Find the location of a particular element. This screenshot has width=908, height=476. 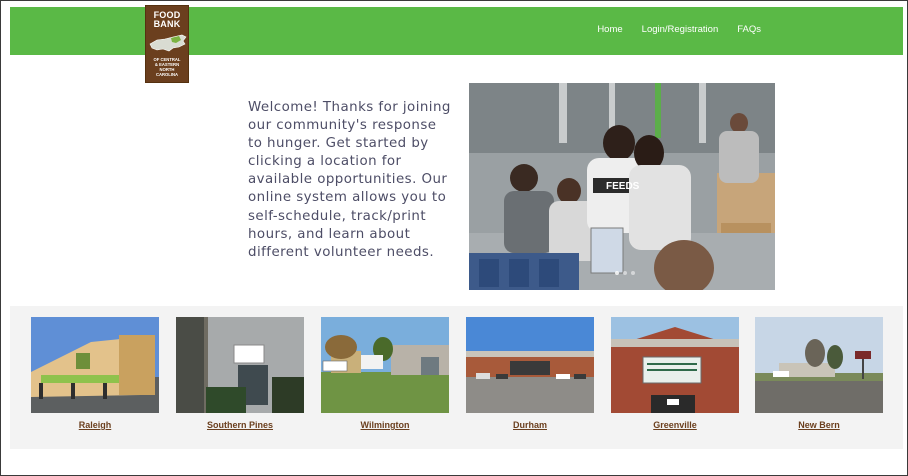

location-link-durham: Durham is located at coordinates (530, 425).